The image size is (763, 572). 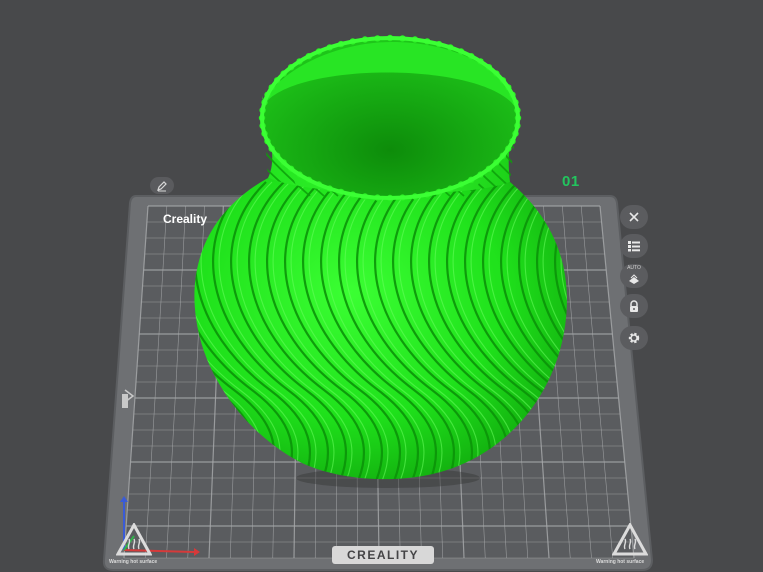 What do you see at coordinates (634, 268) in the screenshot?
I see `auto-arrange-label: AUTO` at bounding box center [634, 268].